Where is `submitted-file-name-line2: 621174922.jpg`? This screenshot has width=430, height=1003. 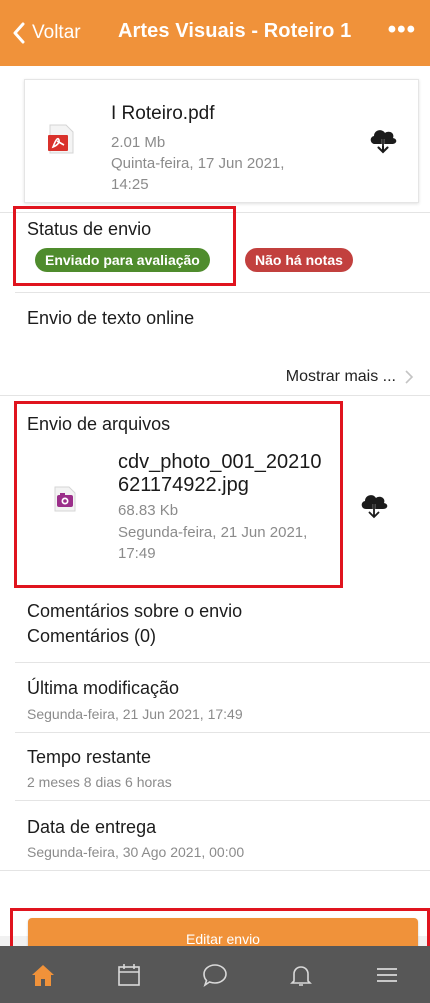 submitted-file-name-line2: 621174922.jpg is located at coordinates (183, 485).